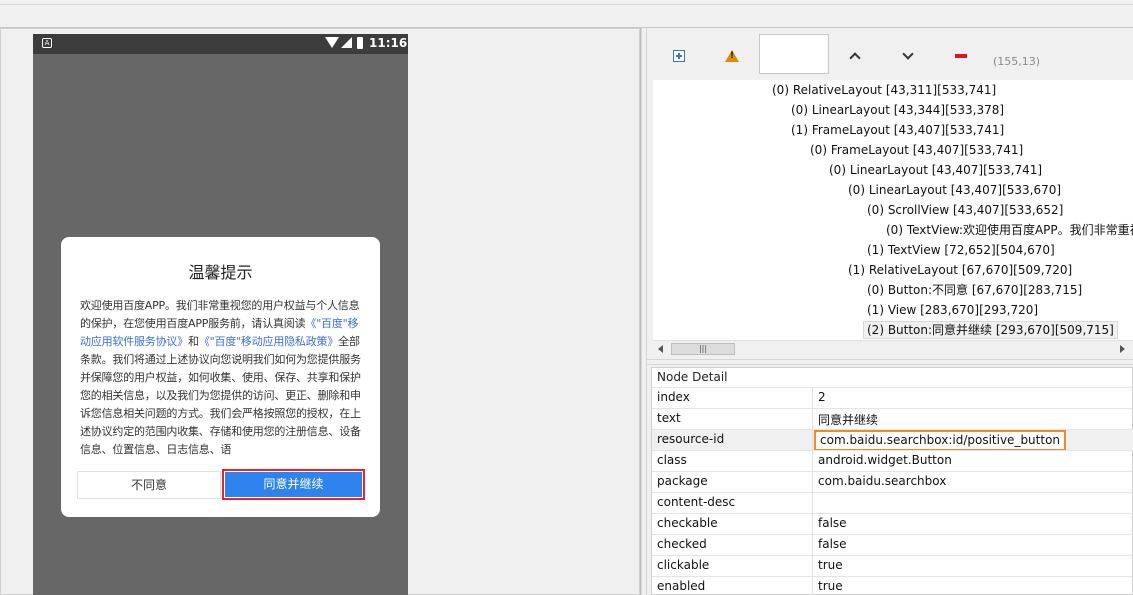 Image resolution: width=1133 pixels, height=595 pixels. What do you see at coordinates (687, 523) in the screenshot?
I see `detail-key: checkable` at bounding box center [687, 523].